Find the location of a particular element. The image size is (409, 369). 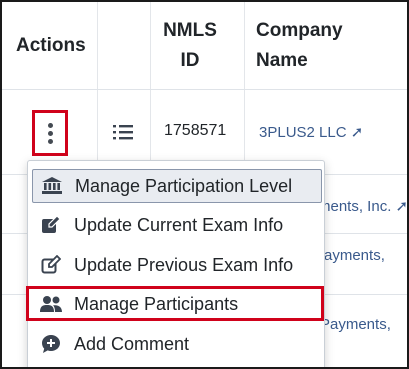

company-name-link: 3PLUS2 LLC ➚ is located at coordinates (311, 132).